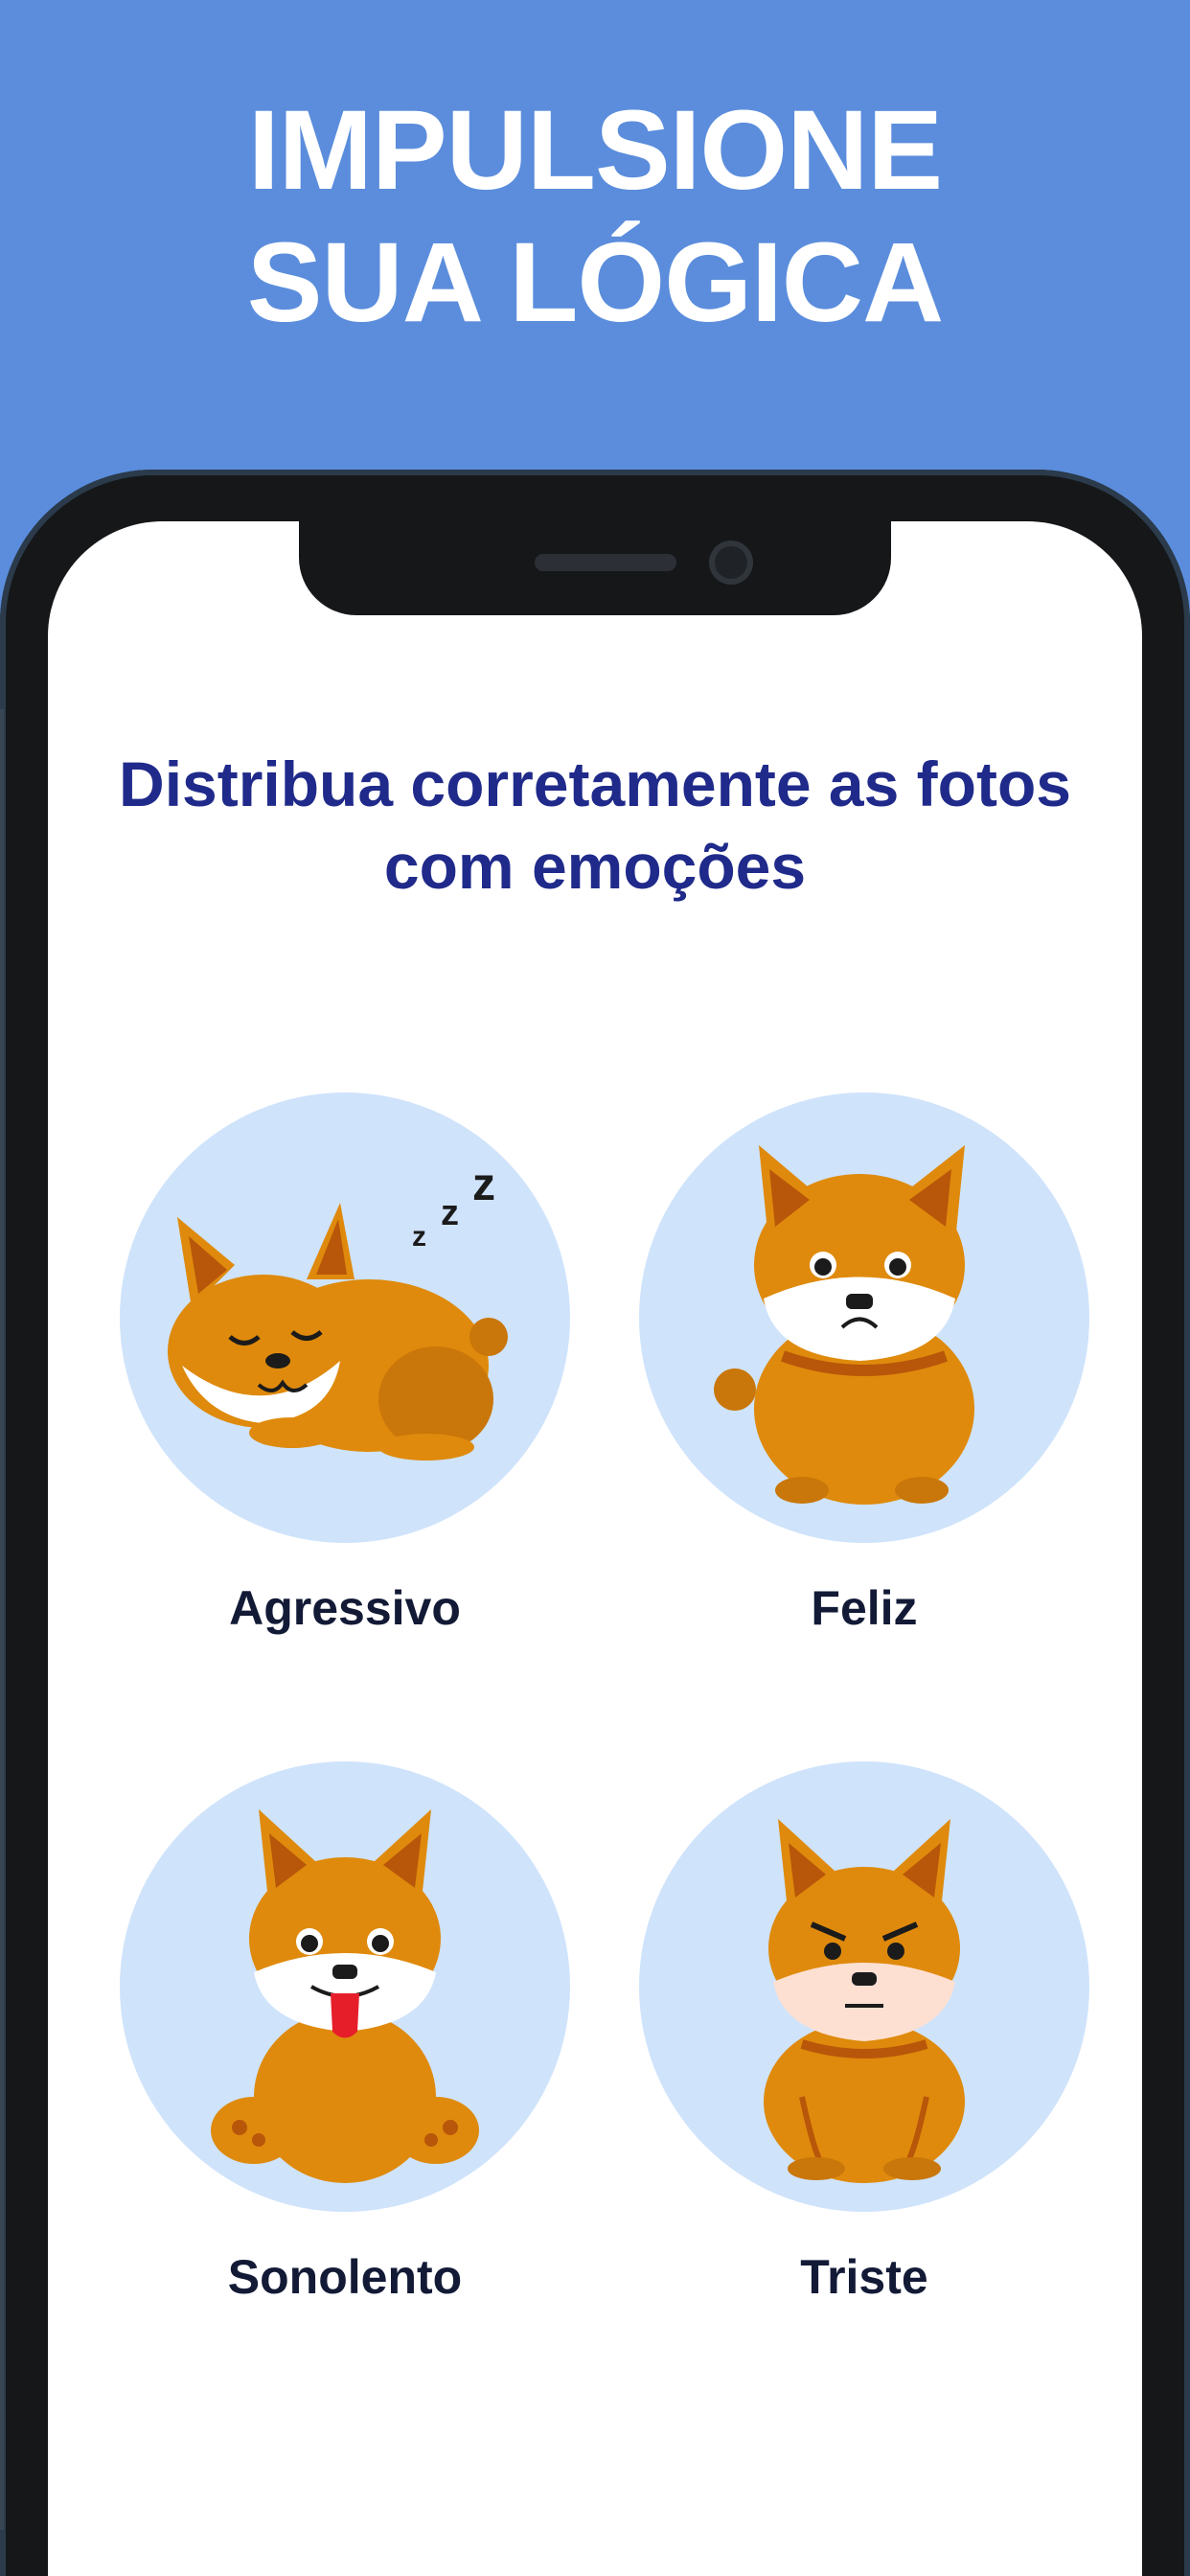  Describe the element at coordinates (595, 282) in the screenshot. I see `headline-line-2: SUA LÓGICA` at that location.